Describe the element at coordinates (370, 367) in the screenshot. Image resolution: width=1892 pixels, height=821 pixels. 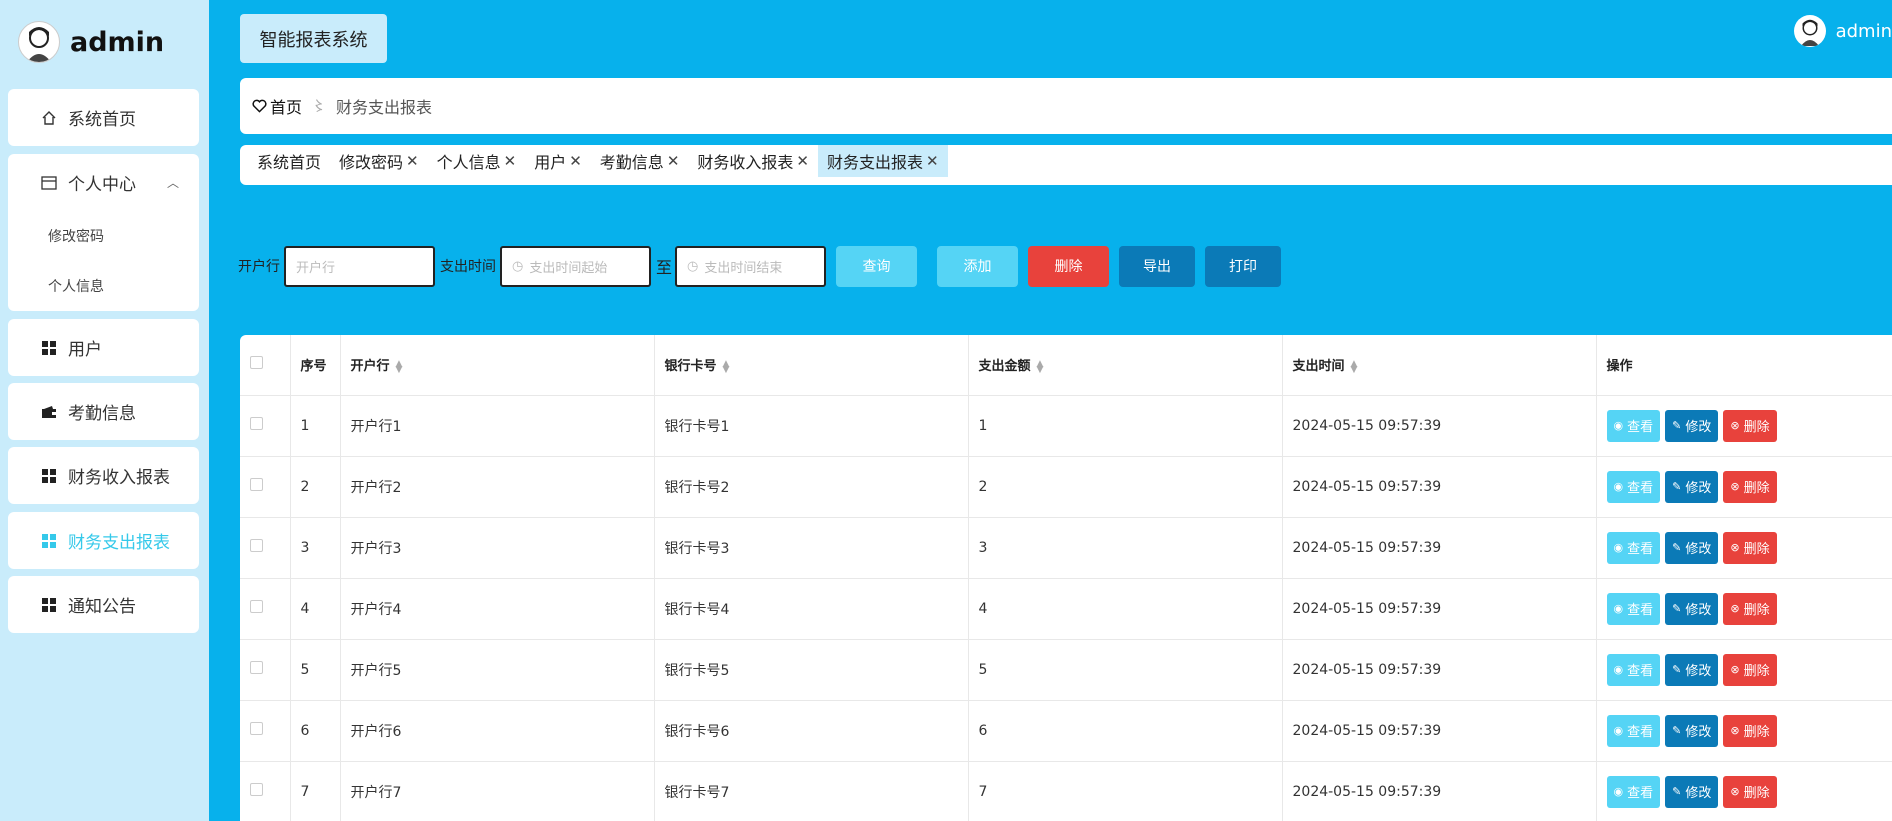
I see `col-bank-label: 开户行` at that location.